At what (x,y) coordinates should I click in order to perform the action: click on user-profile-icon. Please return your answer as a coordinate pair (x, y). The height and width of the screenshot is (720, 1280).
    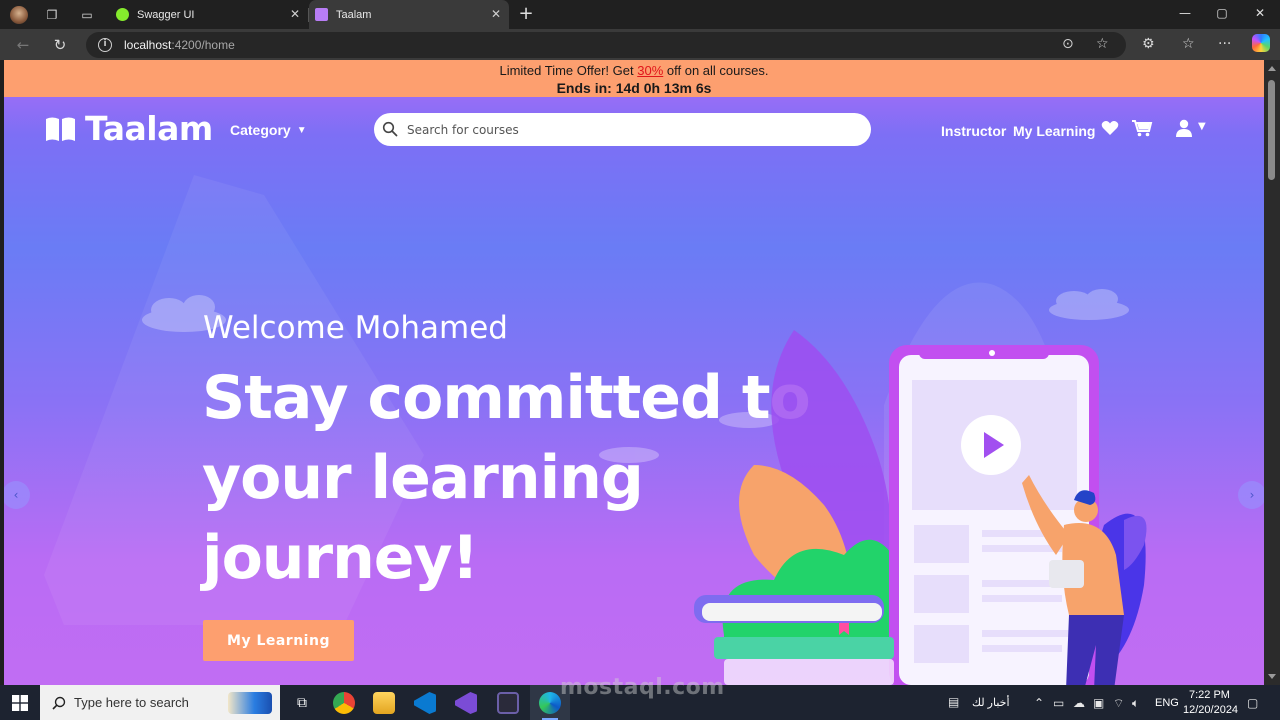
    Looking at the image, I should click on (1184, 128).